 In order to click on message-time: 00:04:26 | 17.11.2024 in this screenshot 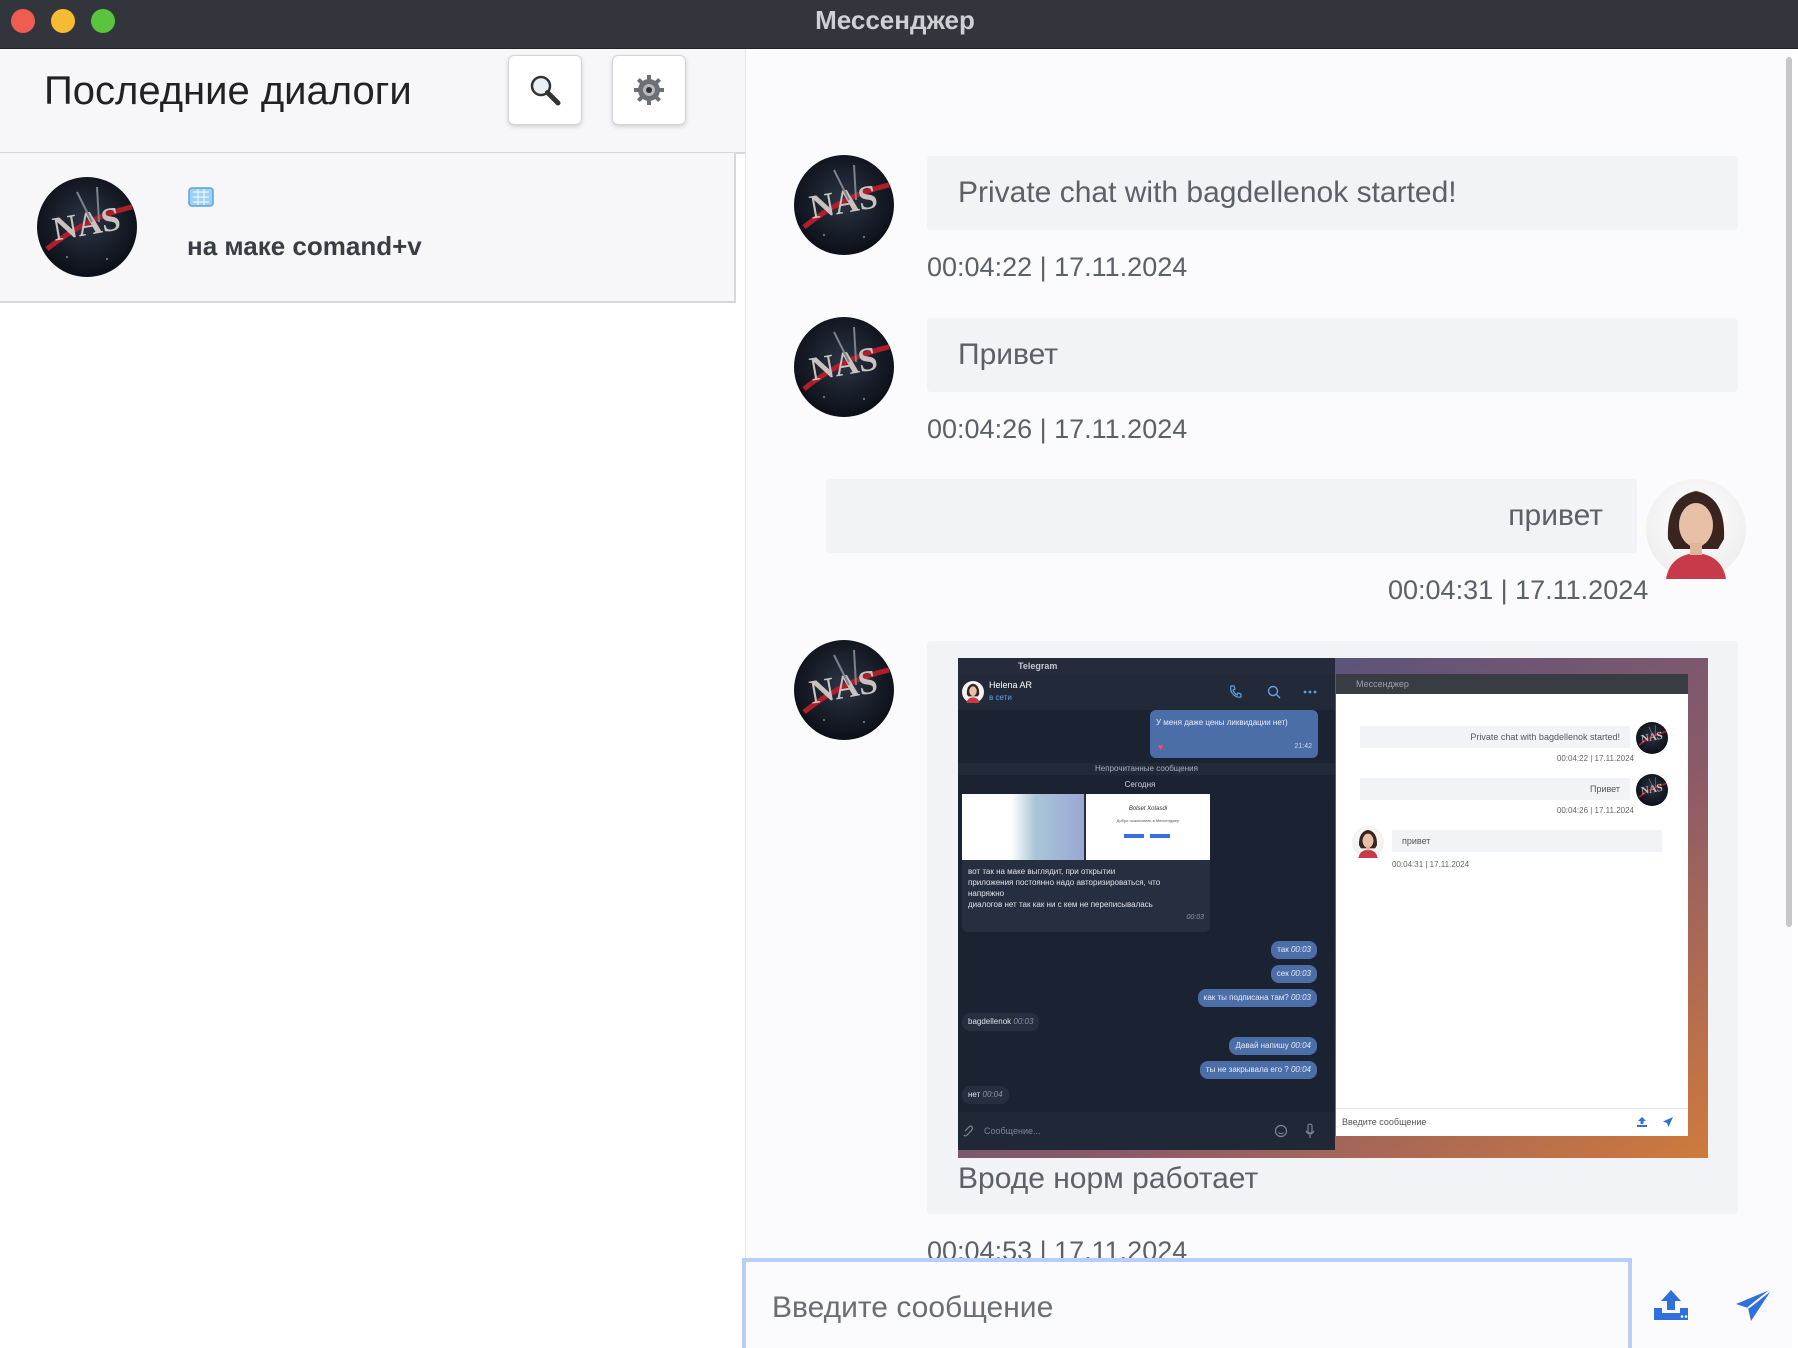, I will do `click(1057, 429)`.